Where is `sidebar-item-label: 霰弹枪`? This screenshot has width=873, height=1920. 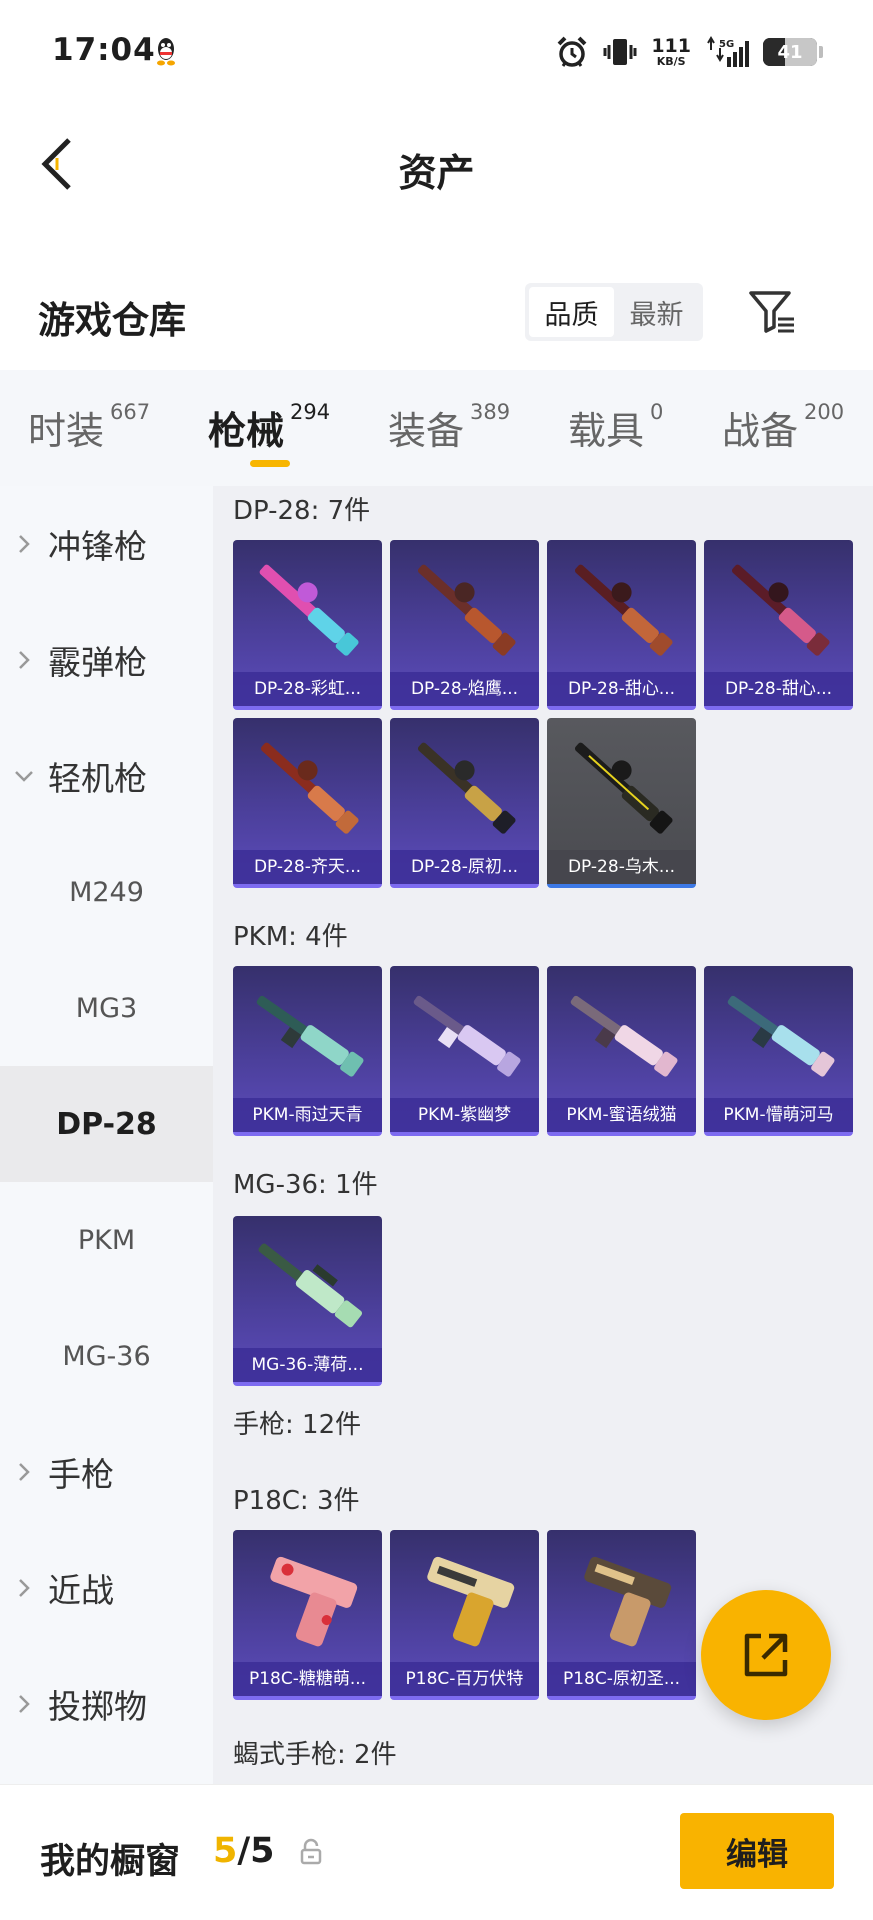
sidebar-item-label: 霰弹枪 is located at coordinates (97, 662).